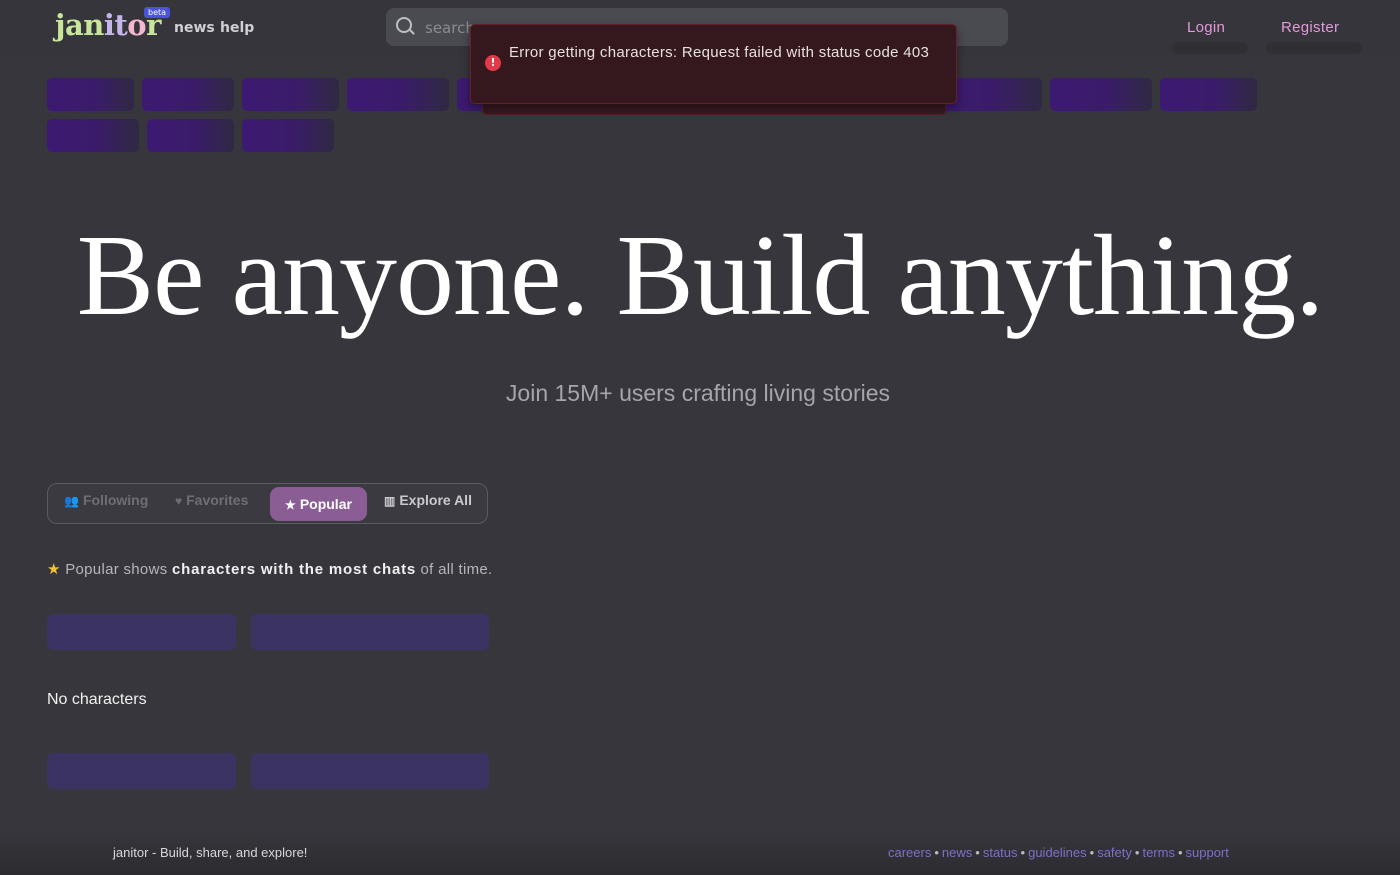 The height and width of the screenshot is (875, 1400). Describe the element at coordinates (237, 28) in the screenshot. I see `nav-help-link: help` at that location.